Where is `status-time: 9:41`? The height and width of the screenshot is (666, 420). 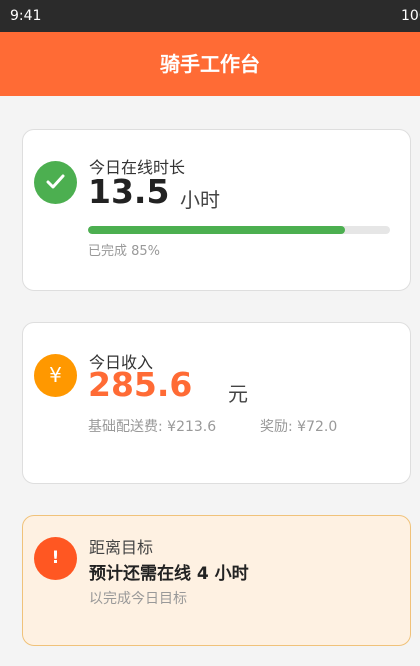
status-time: 9:41 is located at coordinates (26, 16).